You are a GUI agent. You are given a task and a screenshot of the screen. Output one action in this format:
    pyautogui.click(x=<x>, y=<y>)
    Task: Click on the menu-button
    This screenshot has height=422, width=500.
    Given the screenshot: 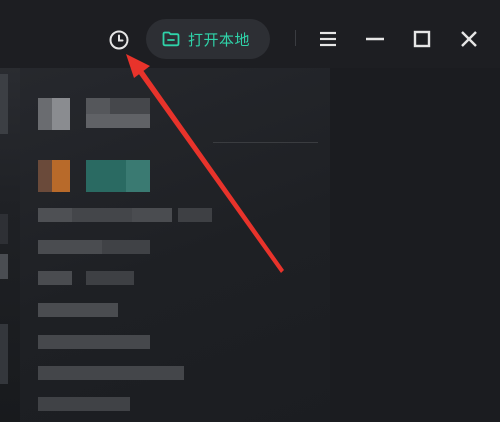 What is the action you would take?
    pyautogui.click(x=328, y=39)
    